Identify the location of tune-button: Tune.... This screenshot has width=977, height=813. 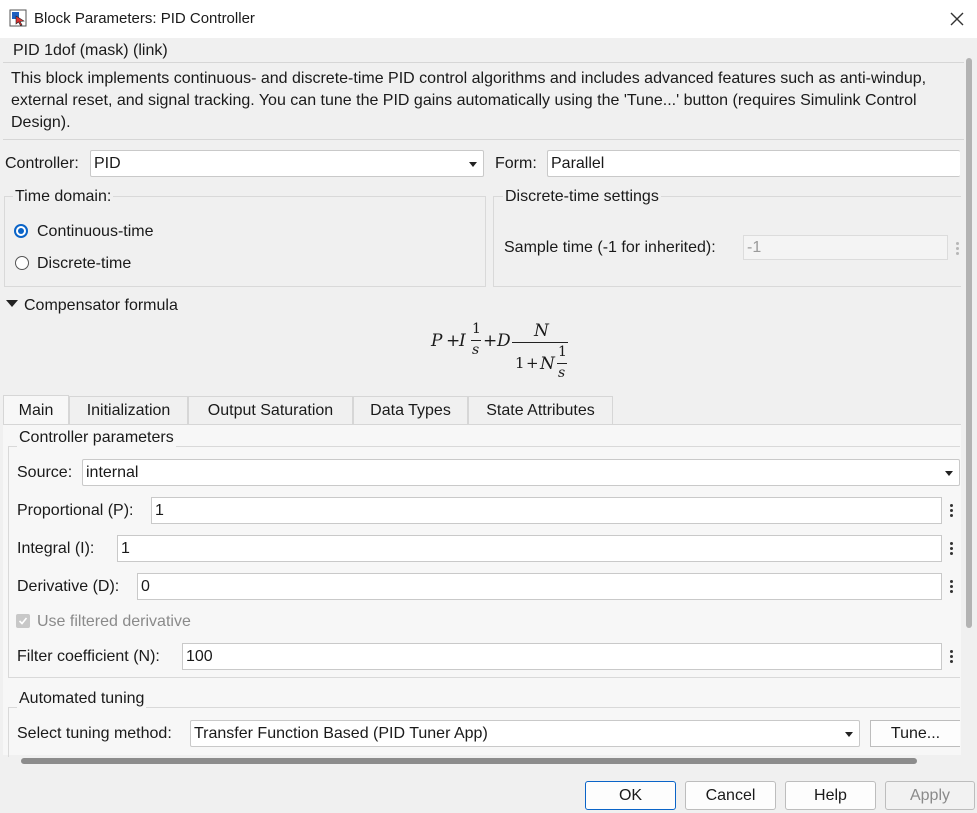
(915, 733).